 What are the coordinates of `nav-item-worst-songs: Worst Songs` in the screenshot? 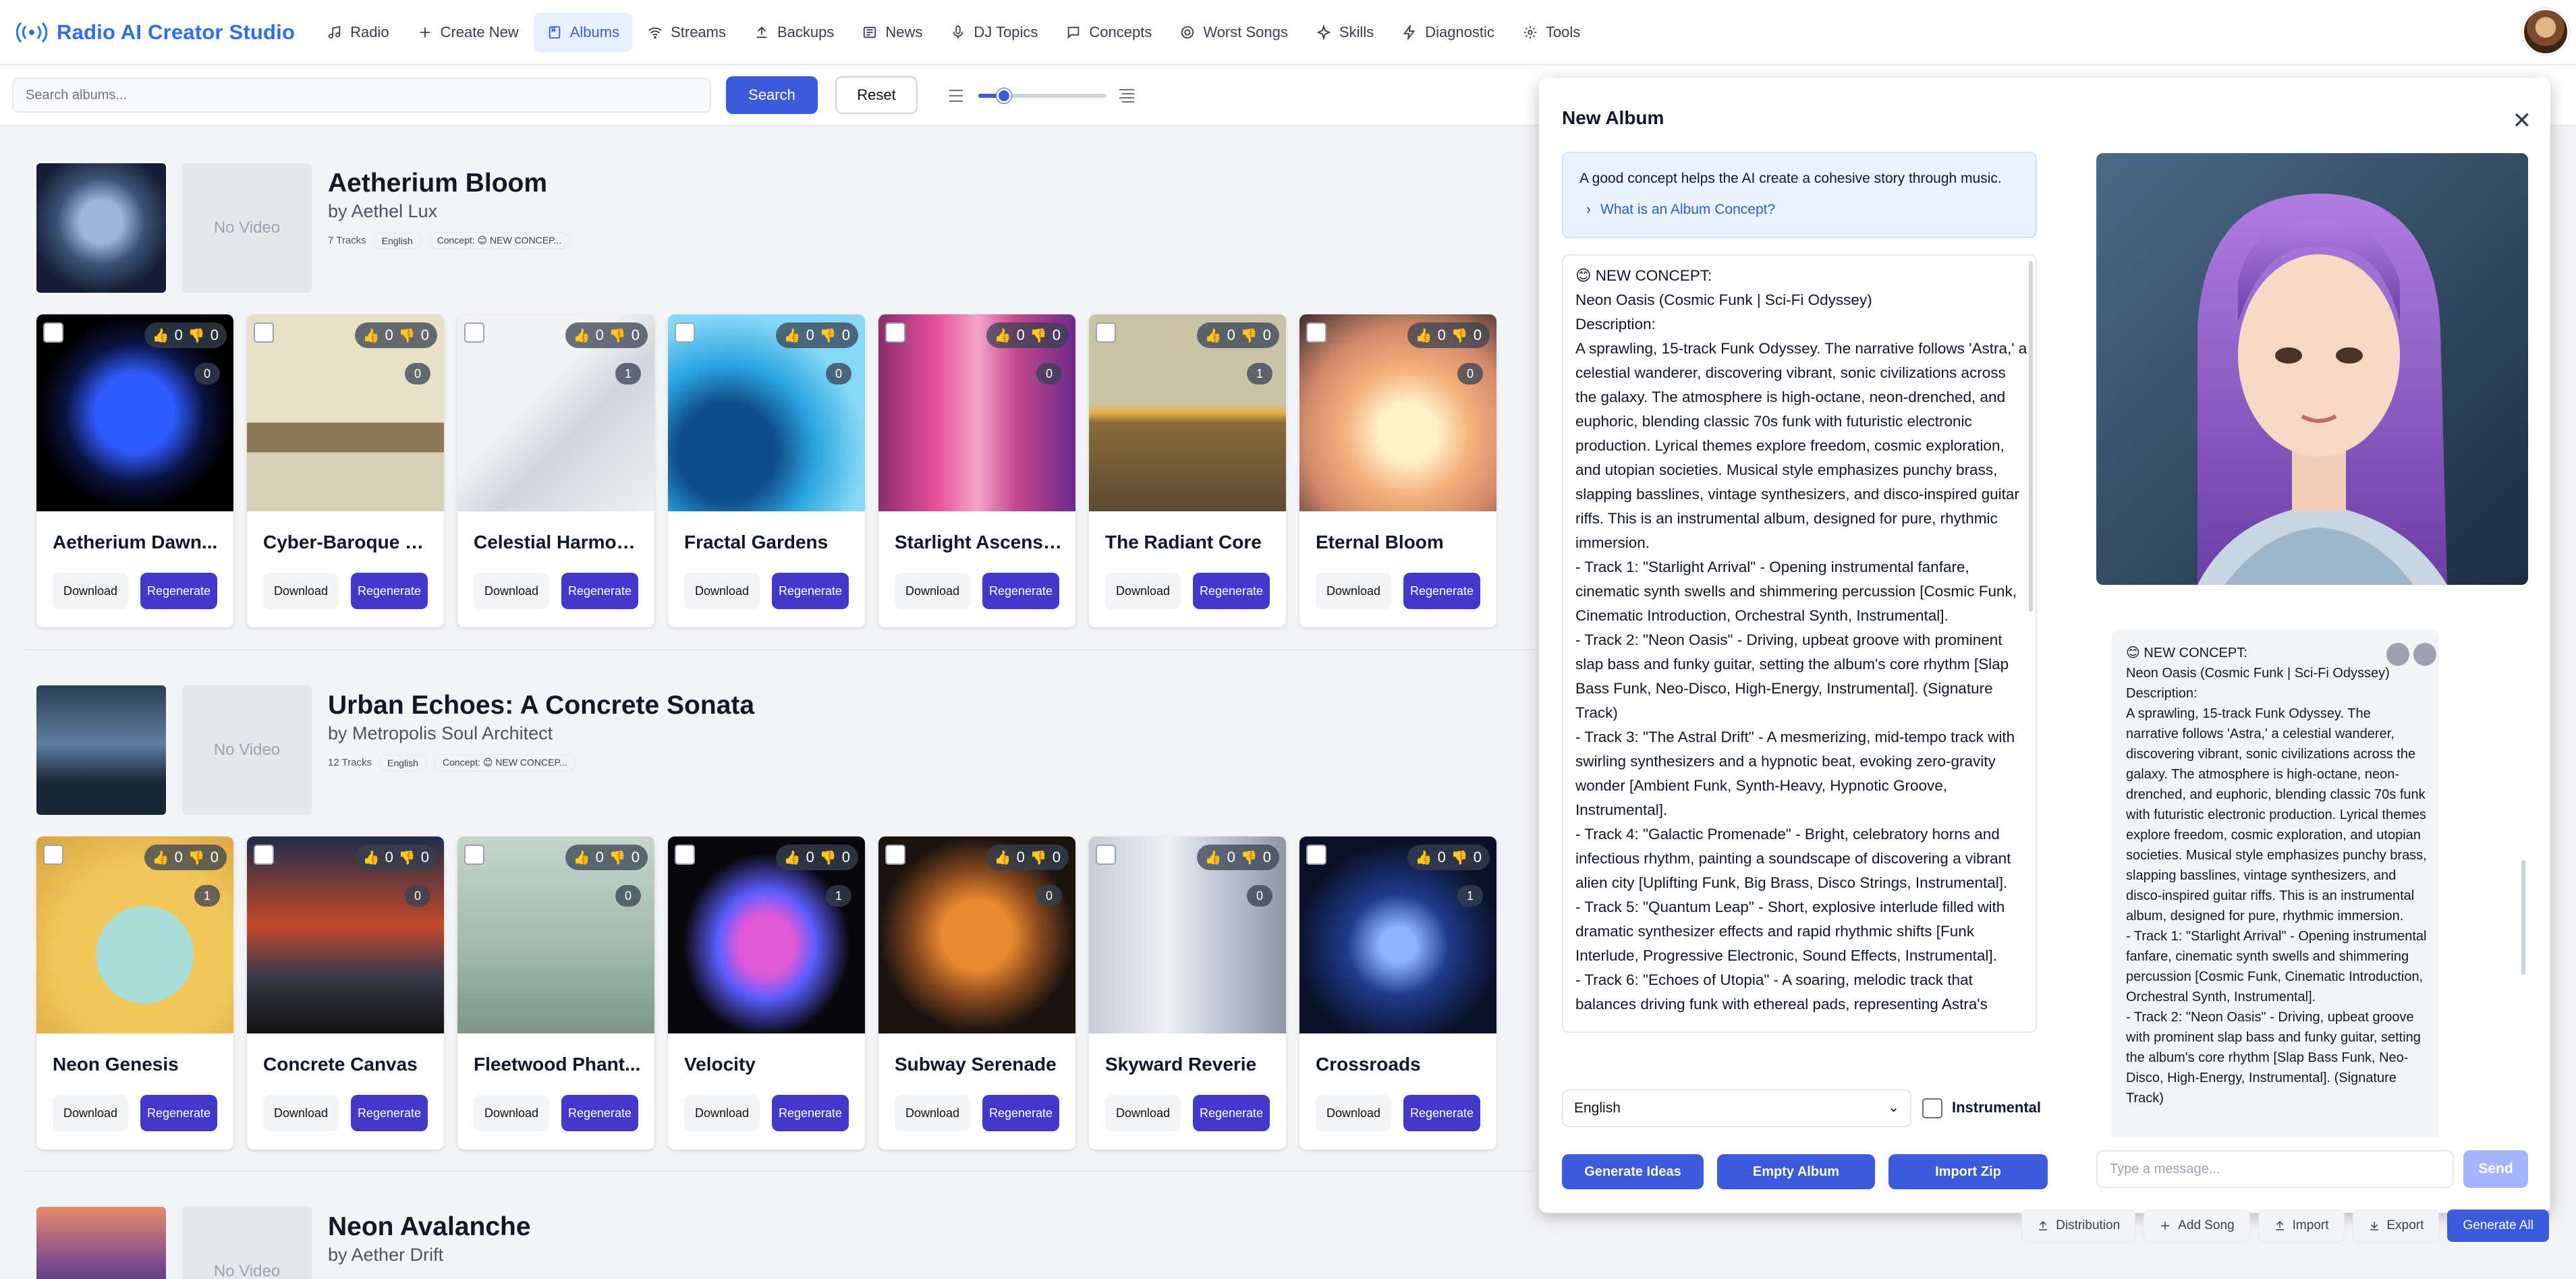 It's located at (1234, 32).